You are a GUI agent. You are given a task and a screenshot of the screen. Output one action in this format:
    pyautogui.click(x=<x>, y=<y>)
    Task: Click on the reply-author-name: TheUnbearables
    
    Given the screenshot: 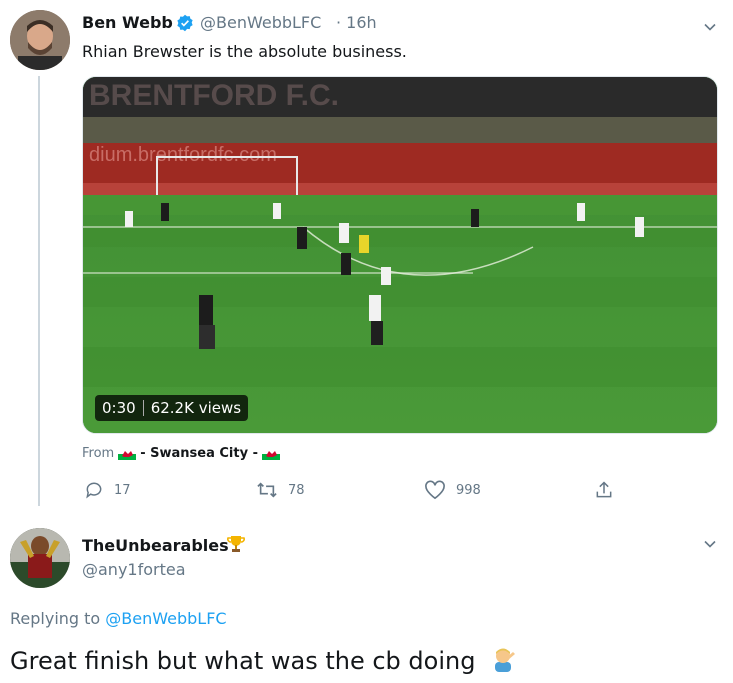 What is the action you would take?
    pyautogui.click(x=155, y=545)
    